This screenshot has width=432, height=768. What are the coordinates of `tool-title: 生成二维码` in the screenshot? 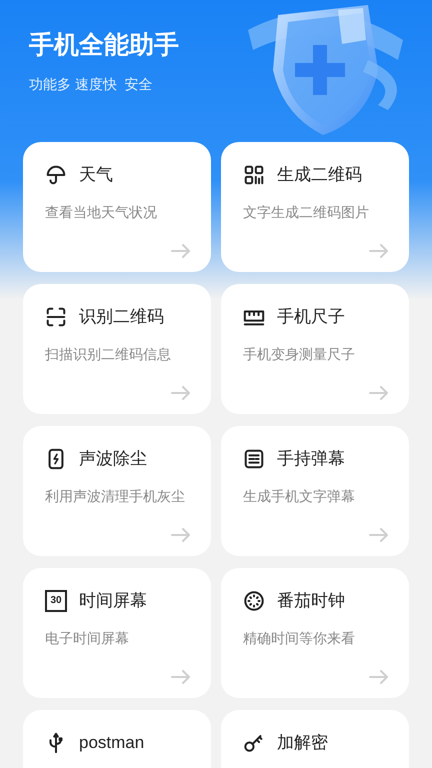 It's located at (319, 175).